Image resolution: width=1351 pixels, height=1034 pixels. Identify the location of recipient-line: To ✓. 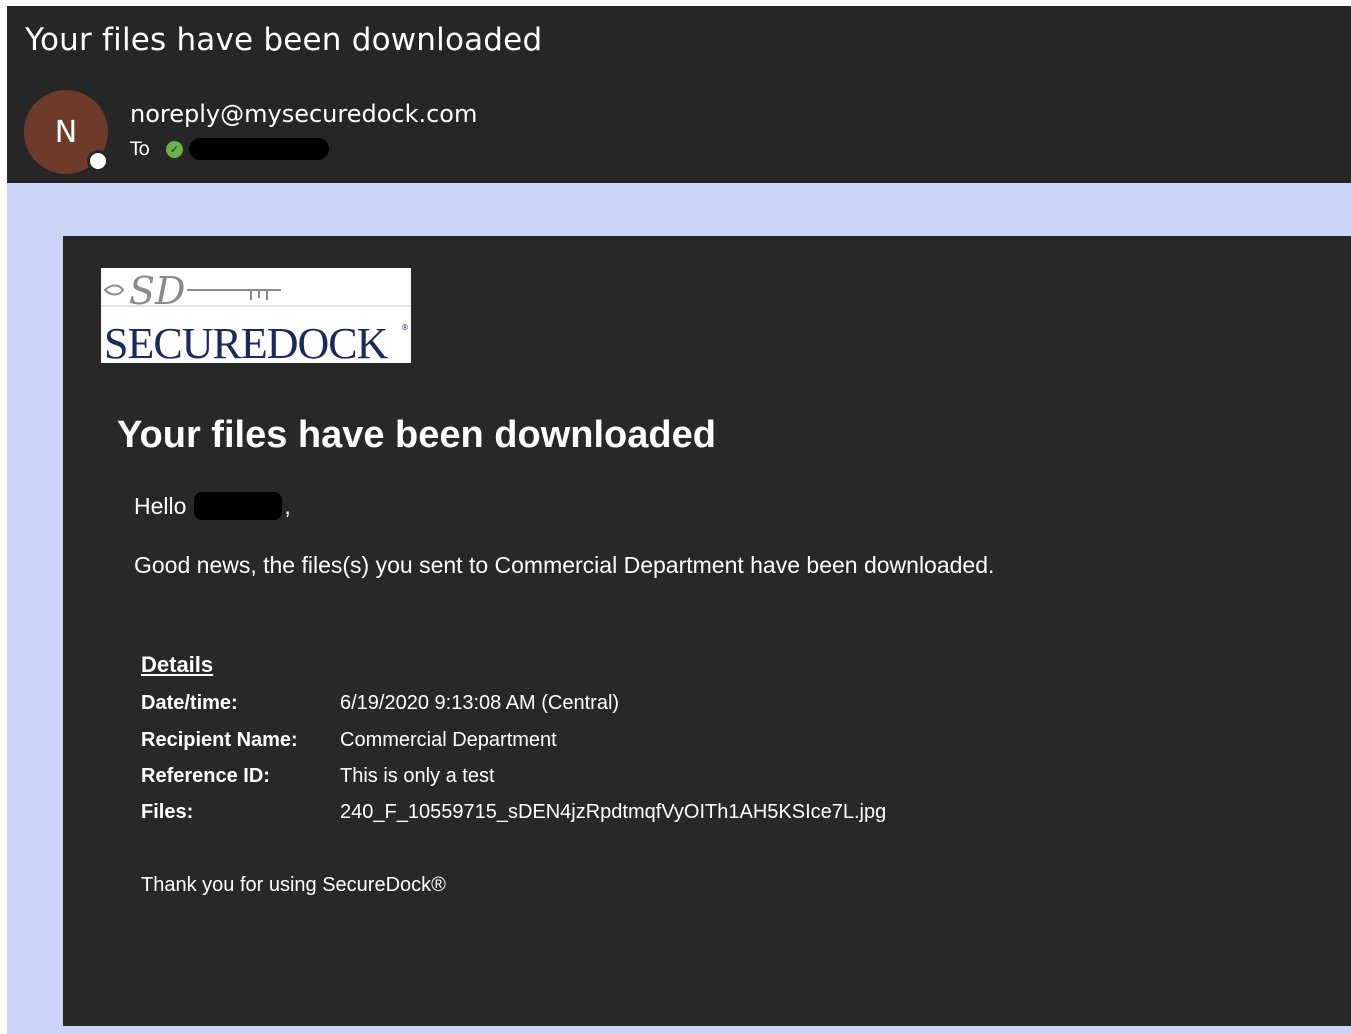
(230, 149).